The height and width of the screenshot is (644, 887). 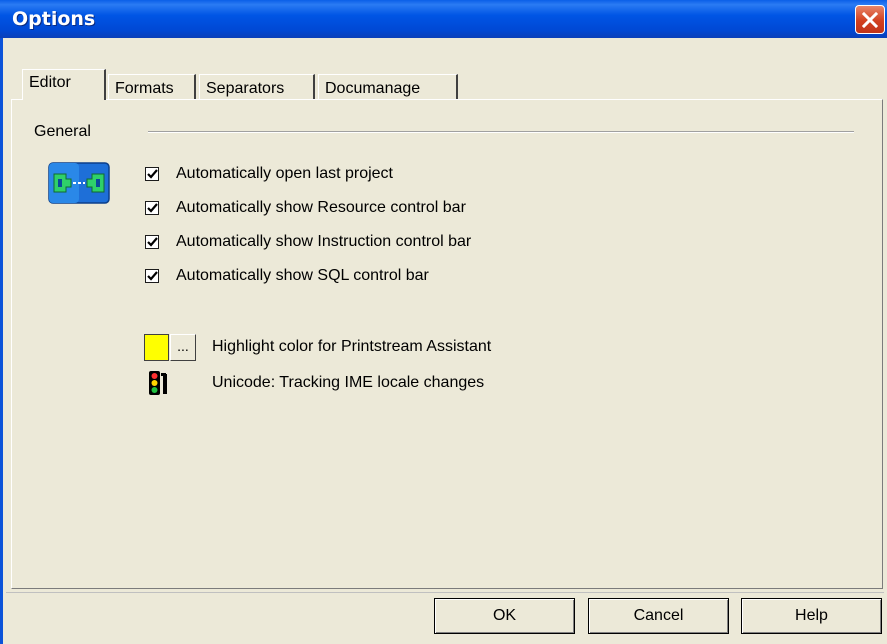 What do you see at coordinates (658, 616) in the screenshot?
I see `cancel-button: Cancel` at bounding box center [658, 616].